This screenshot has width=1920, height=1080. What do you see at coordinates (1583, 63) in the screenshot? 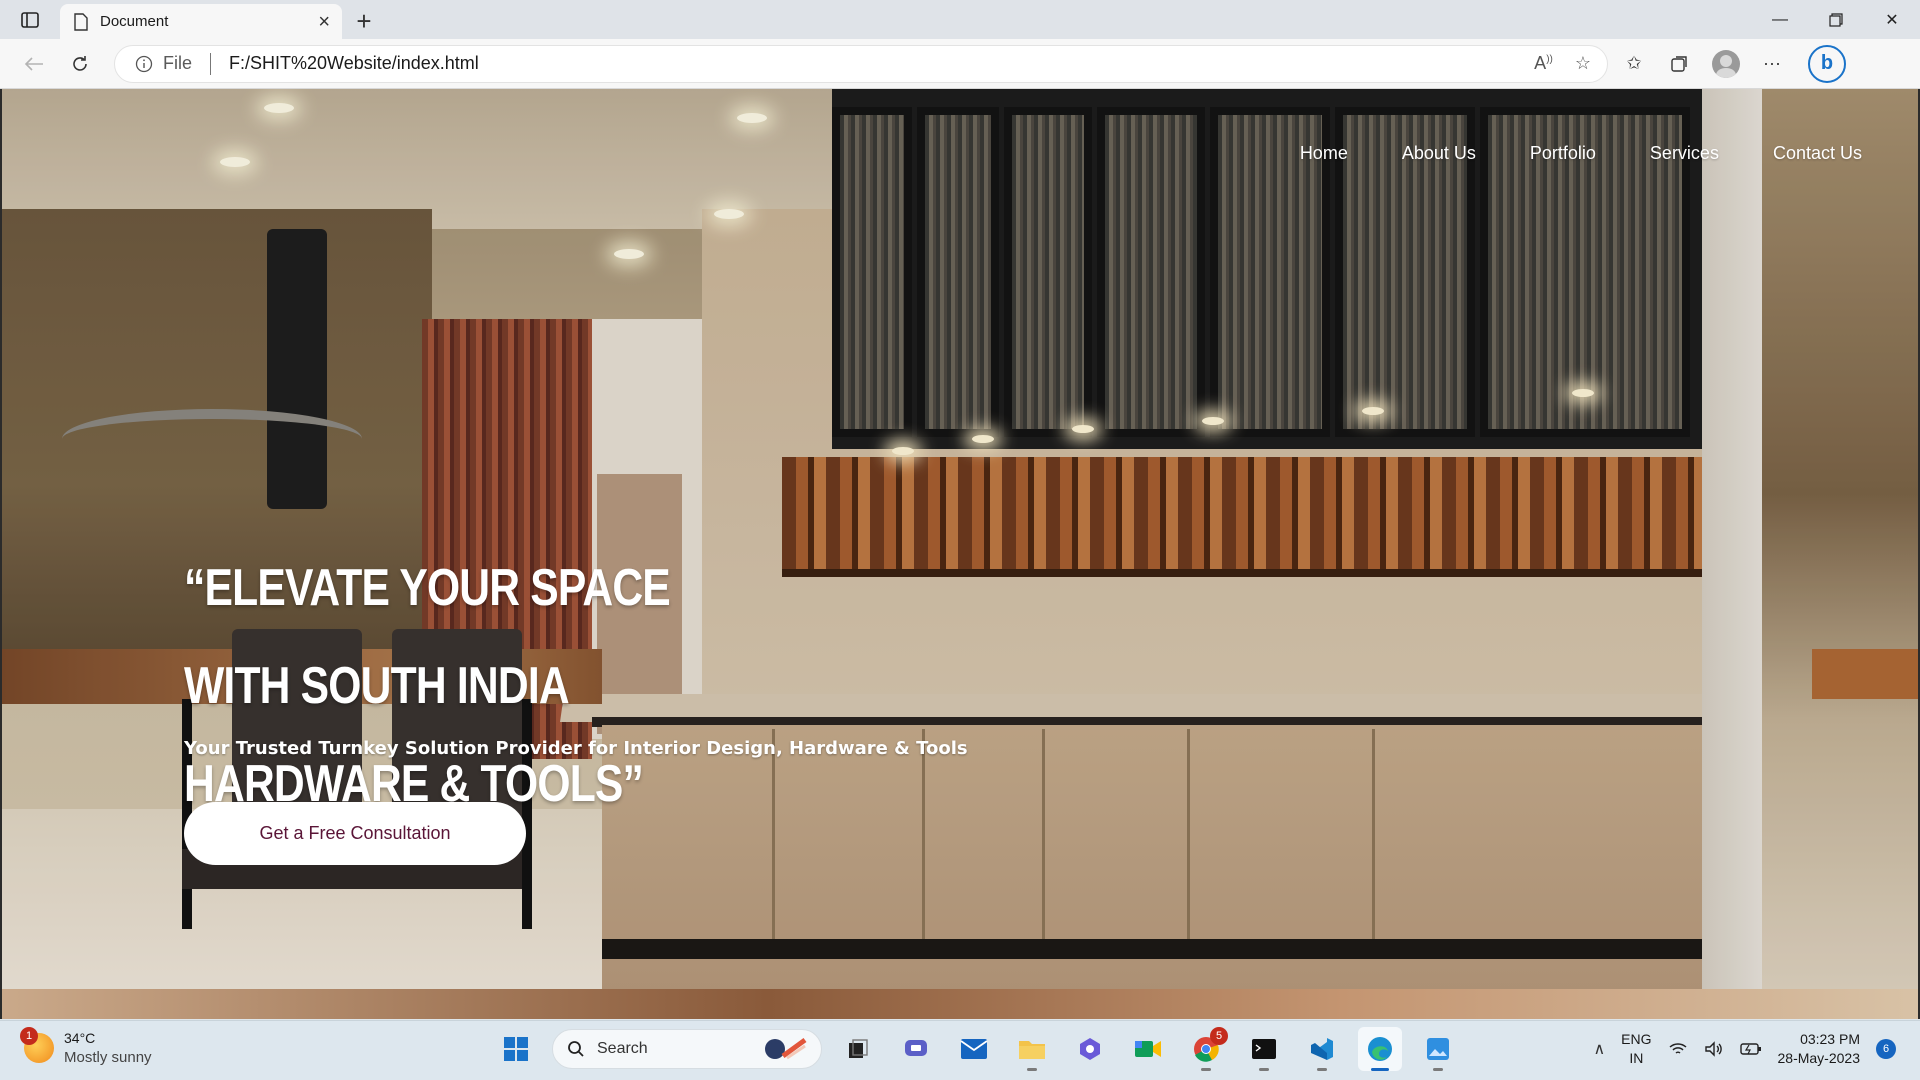
I see `add-favorite-icon: ☆` at bounding box center [1583, 63].